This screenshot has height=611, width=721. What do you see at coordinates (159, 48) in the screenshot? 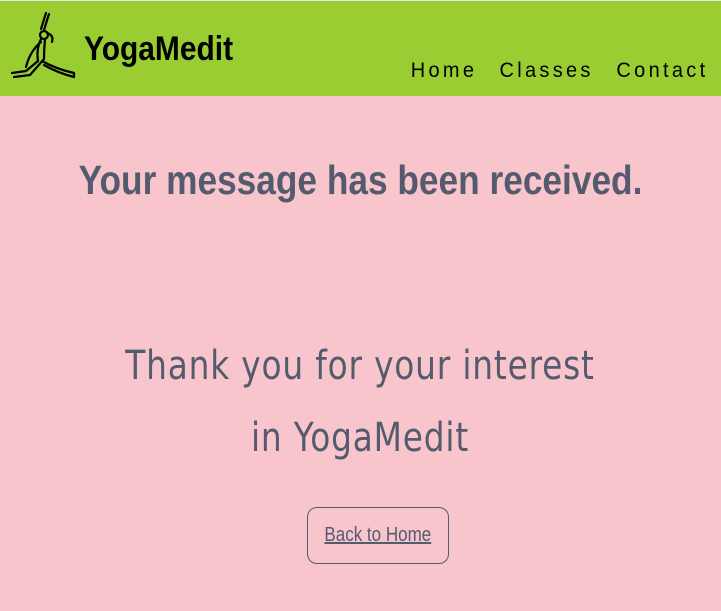
I see `brand-name: YogaMedit` at bounding box center [159, 48].